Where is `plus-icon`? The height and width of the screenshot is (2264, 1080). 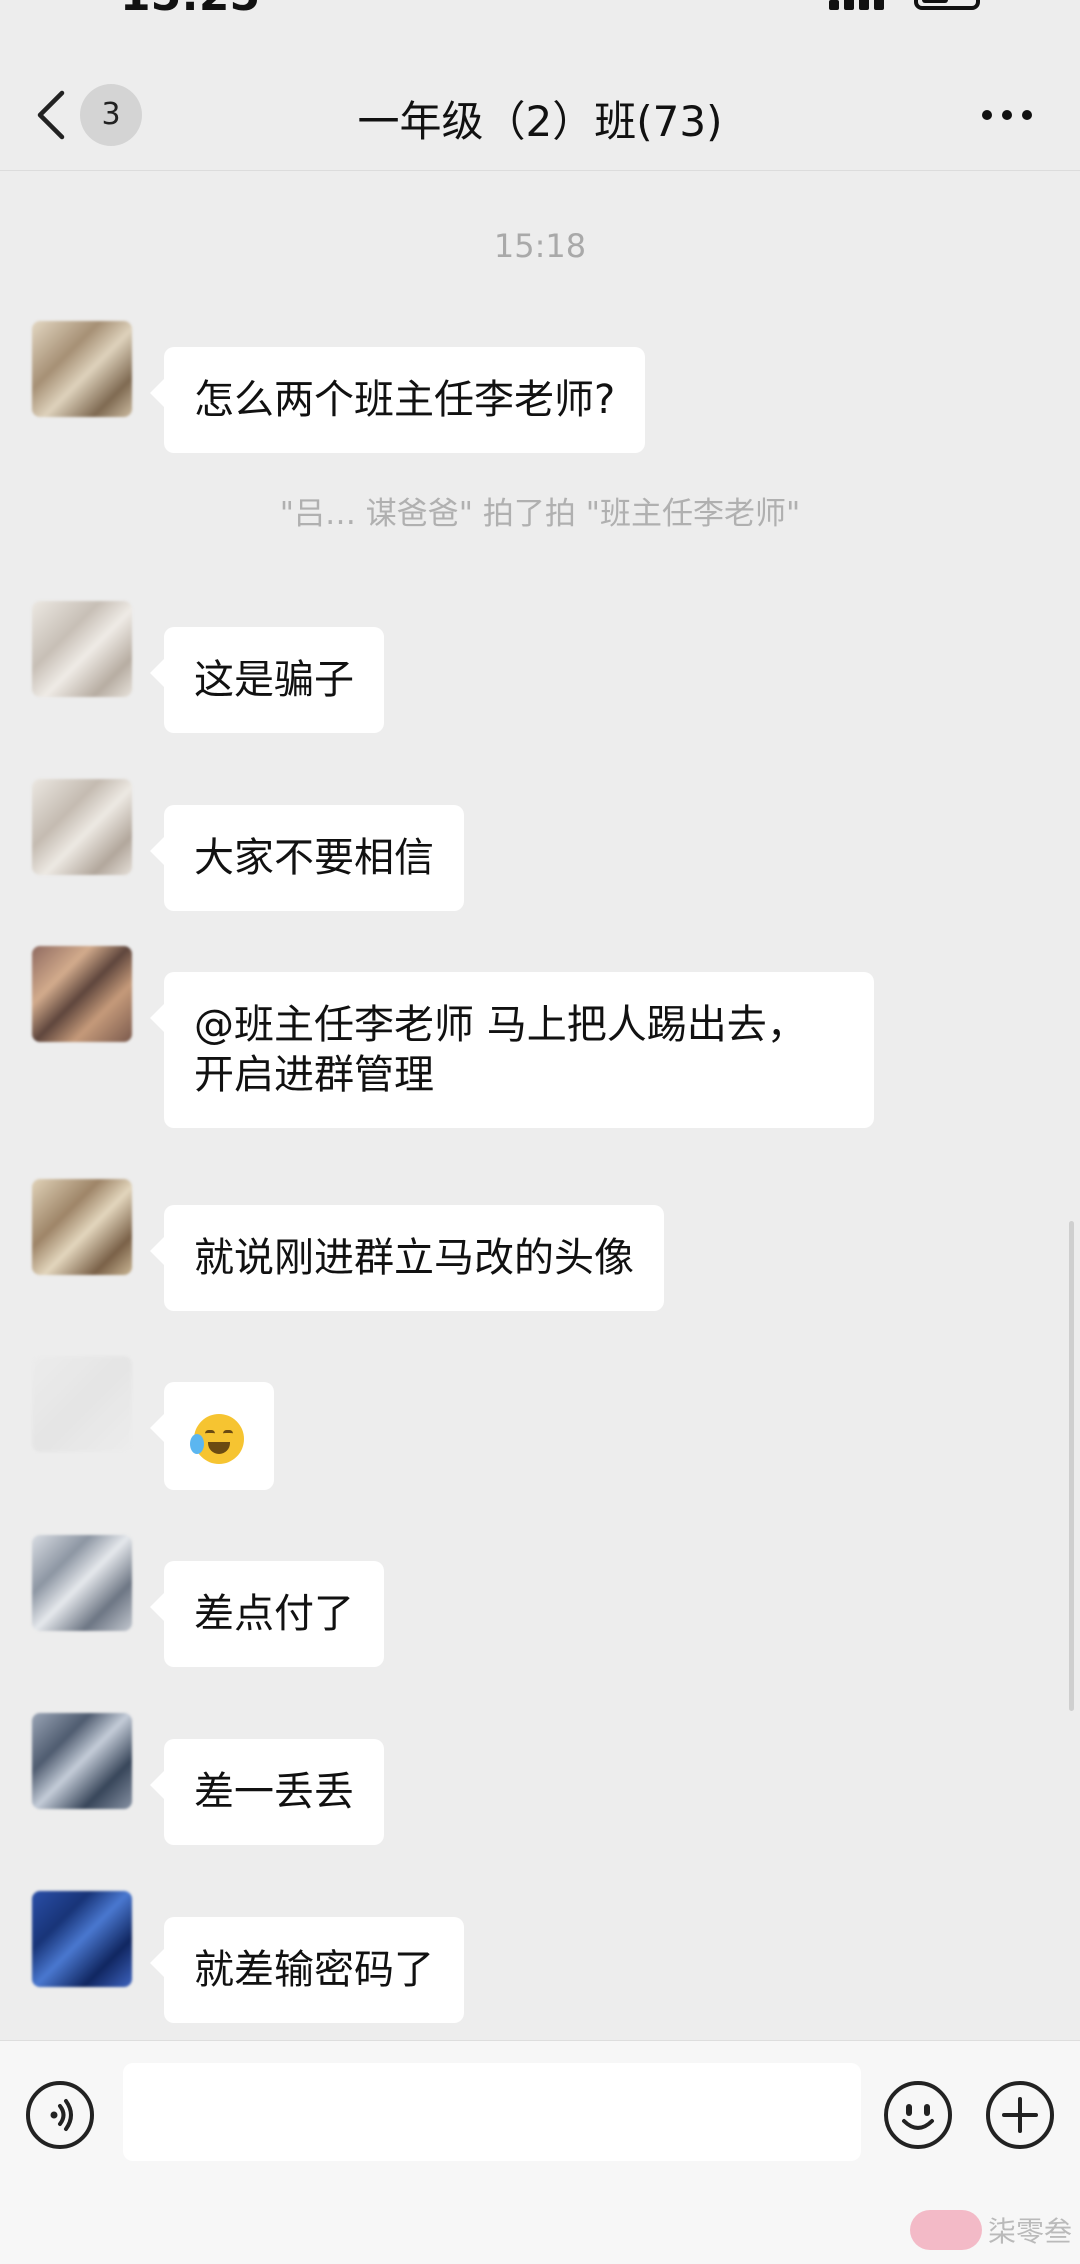 plus-icon is located at coordinates (1020, 2115).